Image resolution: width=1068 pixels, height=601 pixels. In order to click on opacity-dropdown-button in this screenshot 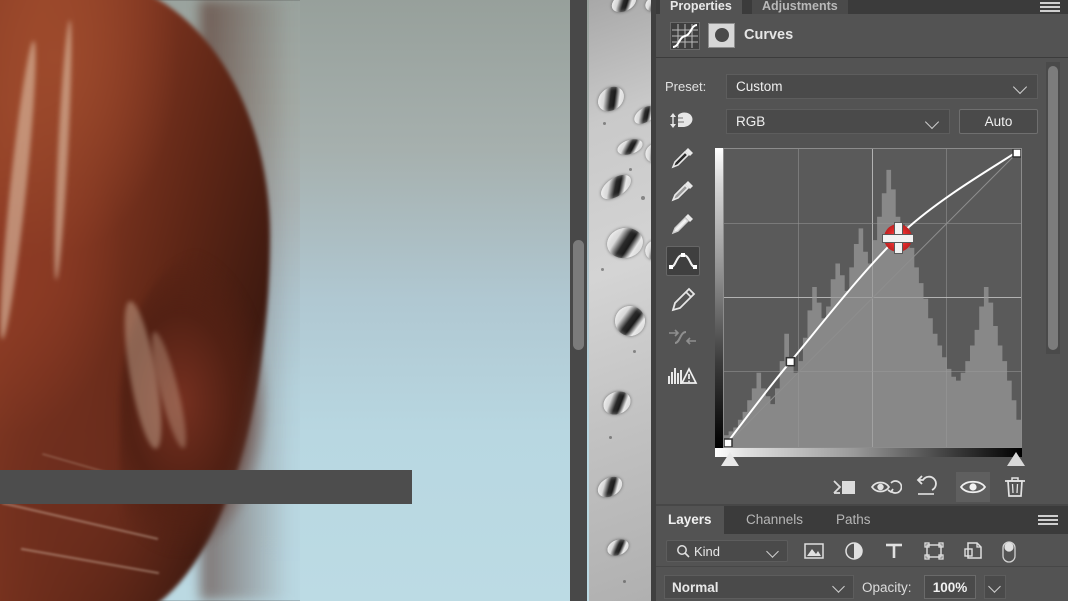, I will do `click(995, 587)`.